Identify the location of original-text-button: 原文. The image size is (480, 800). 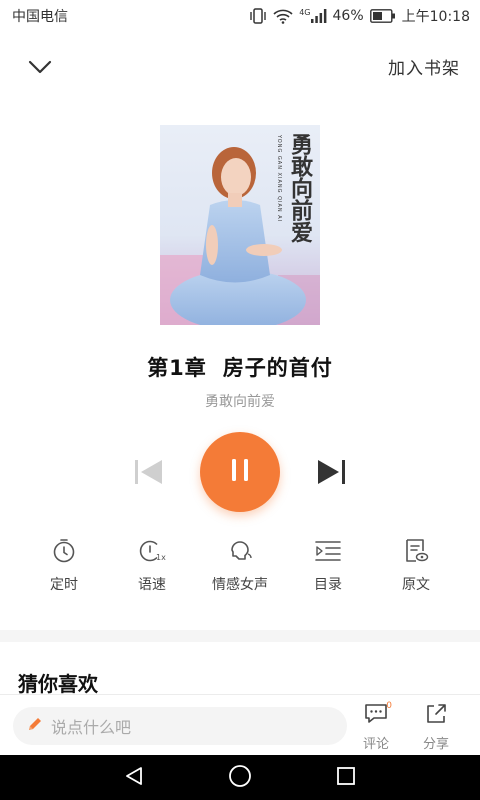
(416, 566).